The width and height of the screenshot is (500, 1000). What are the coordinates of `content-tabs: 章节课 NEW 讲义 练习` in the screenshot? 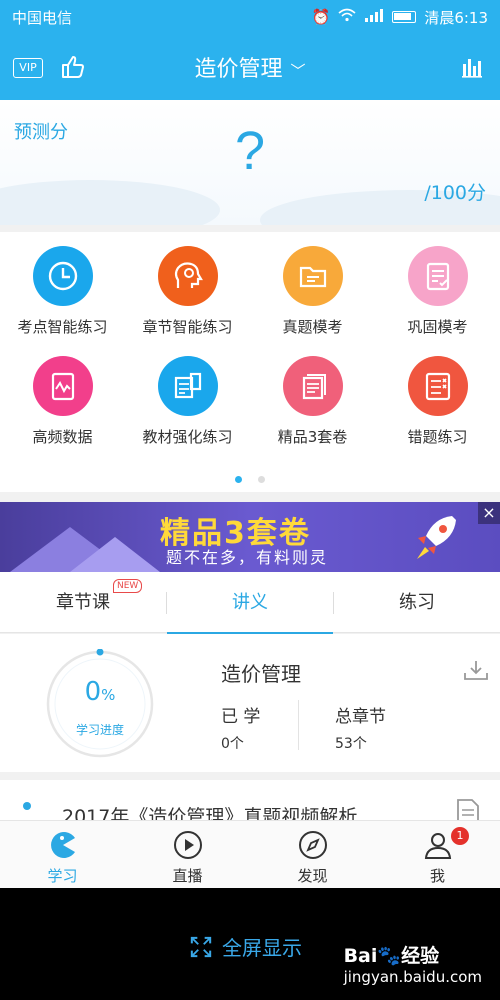 It's located at (250, 603).